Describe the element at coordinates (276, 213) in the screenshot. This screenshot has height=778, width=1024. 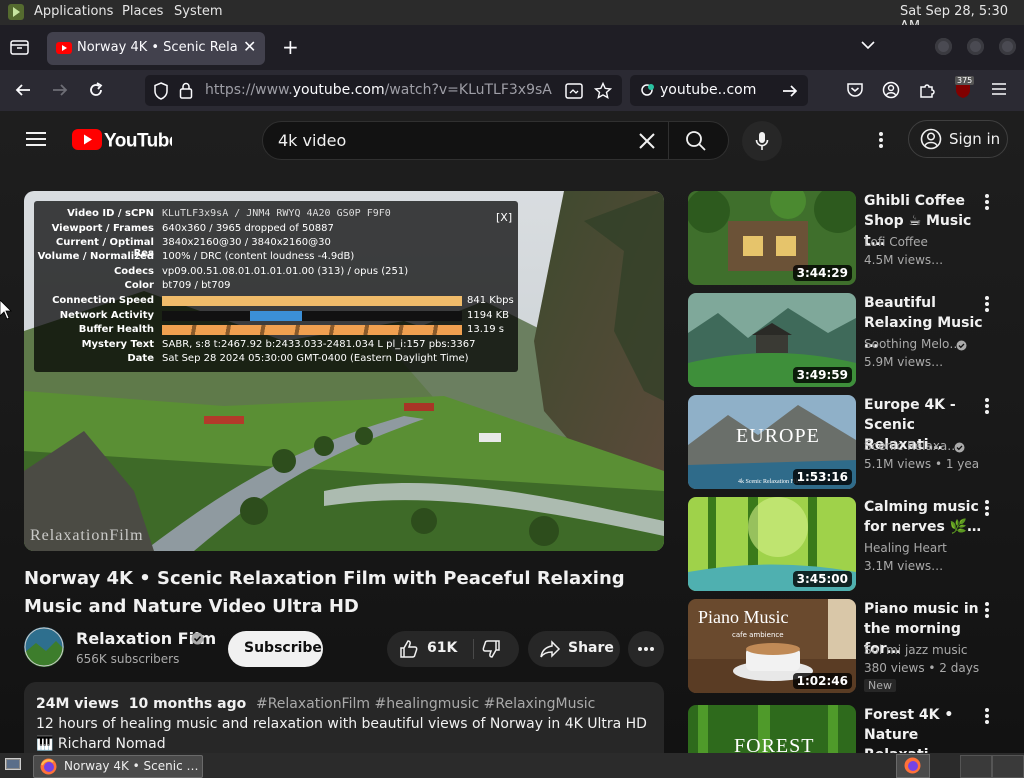
I see `stat-value: KLuTLF3x9sA / JNM4 RWYQ 4A20 GS0P F9F0` at that location.